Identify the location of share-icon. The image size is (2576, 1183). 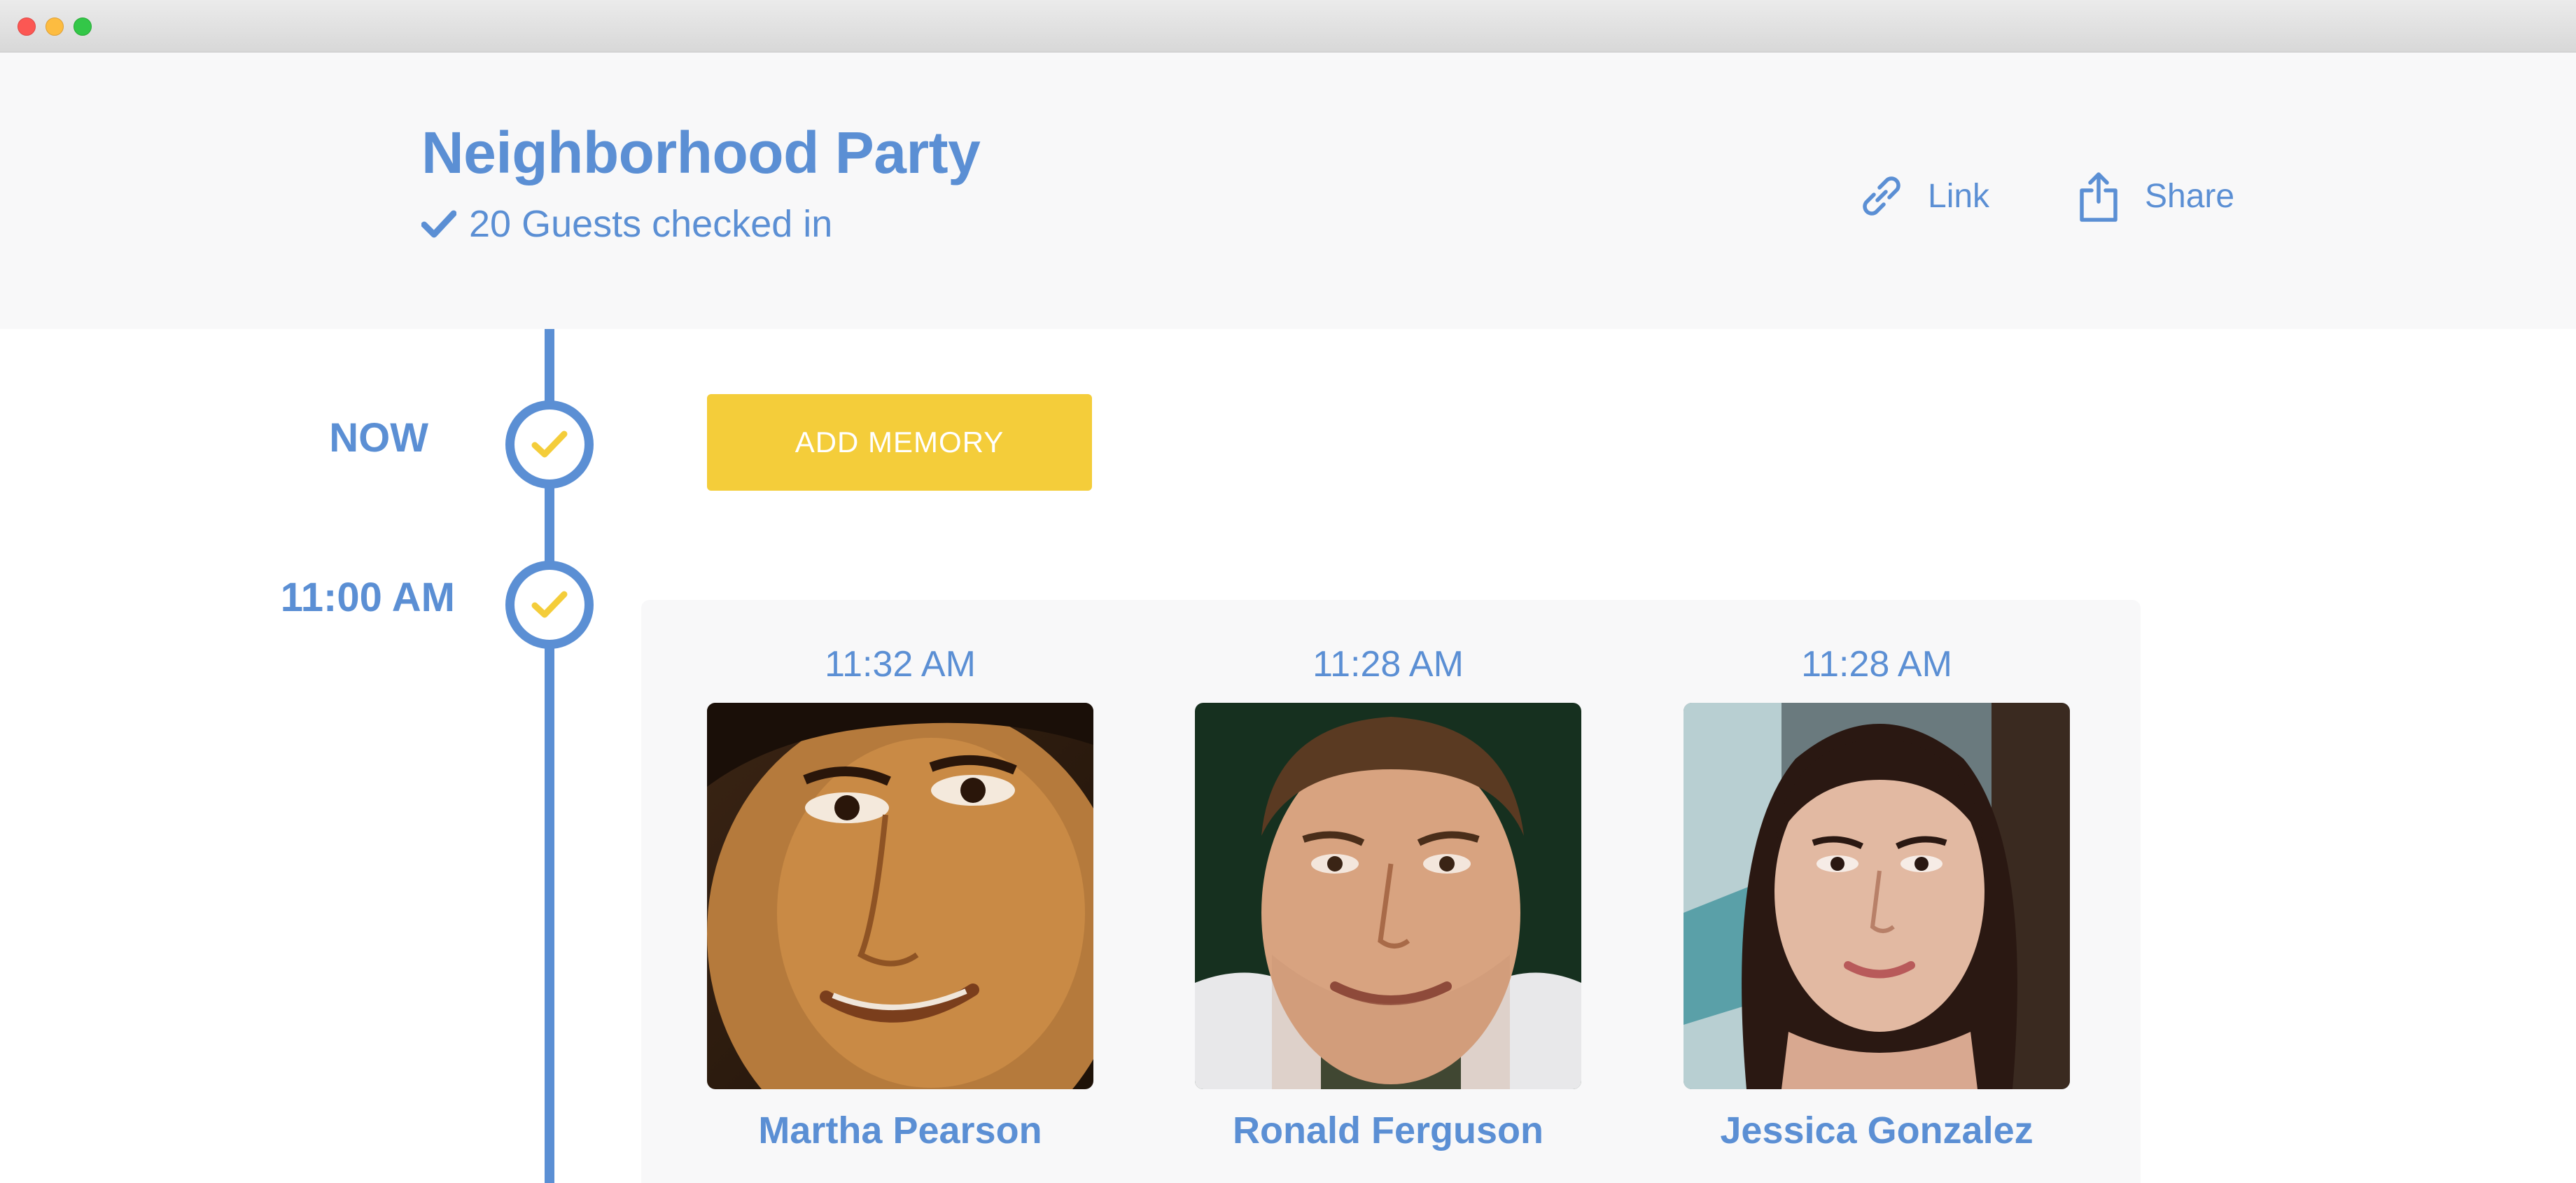
(2099, 197).